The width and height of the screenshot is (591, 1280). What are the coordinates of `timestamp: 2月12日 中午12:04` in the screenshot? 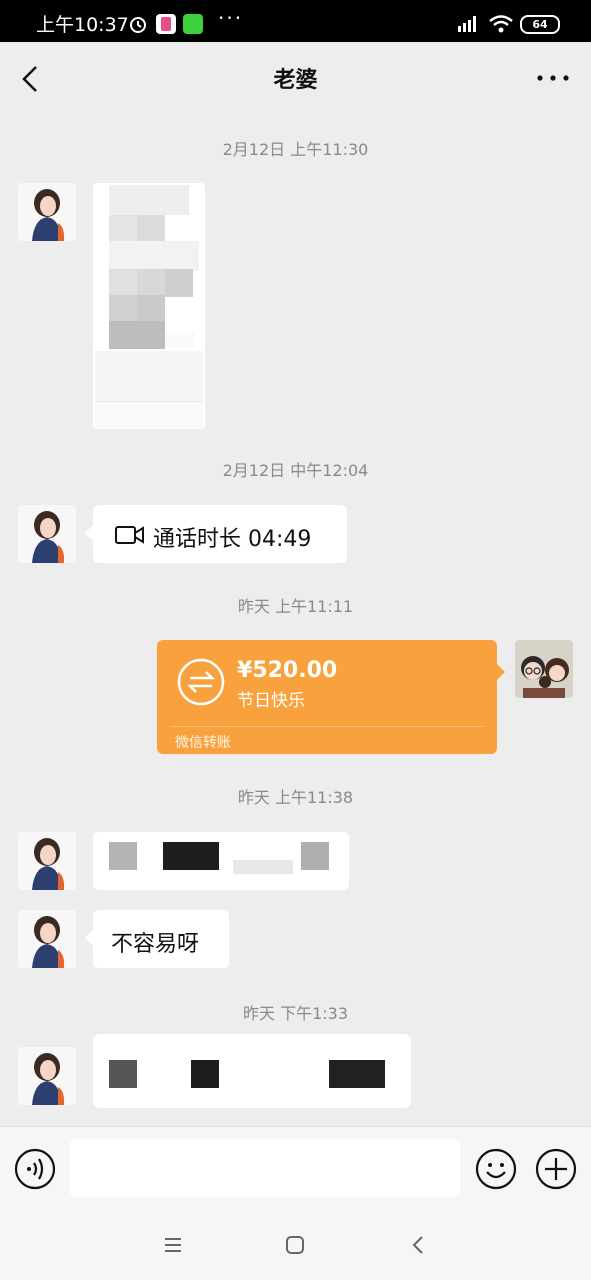 It's located at (295, 470).